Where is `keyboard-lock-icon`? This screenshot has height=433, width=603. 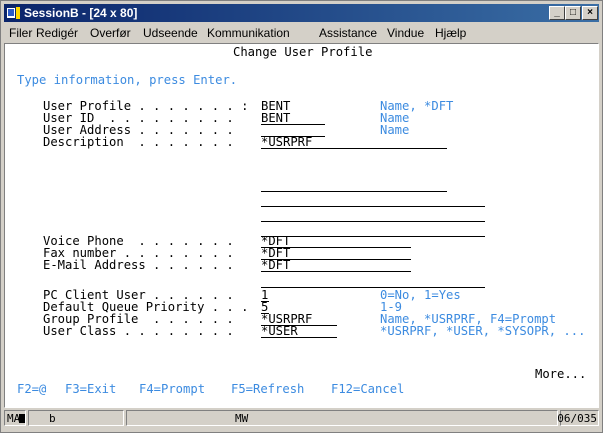 keyboard-lock-icon is located at coordinates (22, 418).